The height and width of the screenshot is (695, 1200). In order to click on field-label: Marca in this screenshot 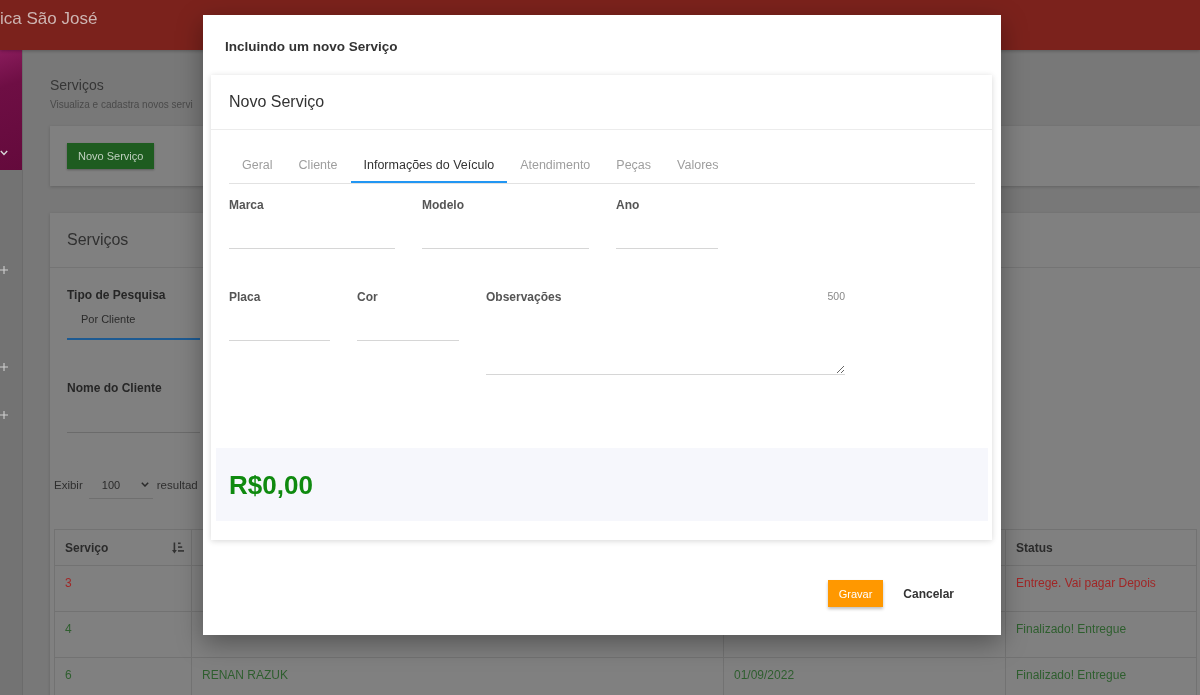, I will do `click(246, 205)`.